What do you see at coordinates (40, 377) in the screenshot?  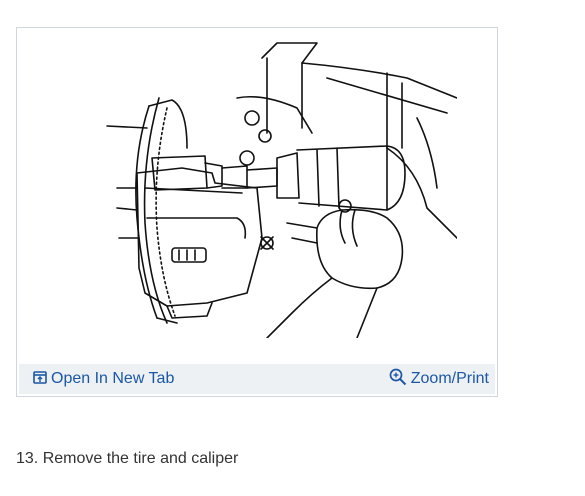 I see `open-in-new-tab-icon` at bounding box center [40, 377].